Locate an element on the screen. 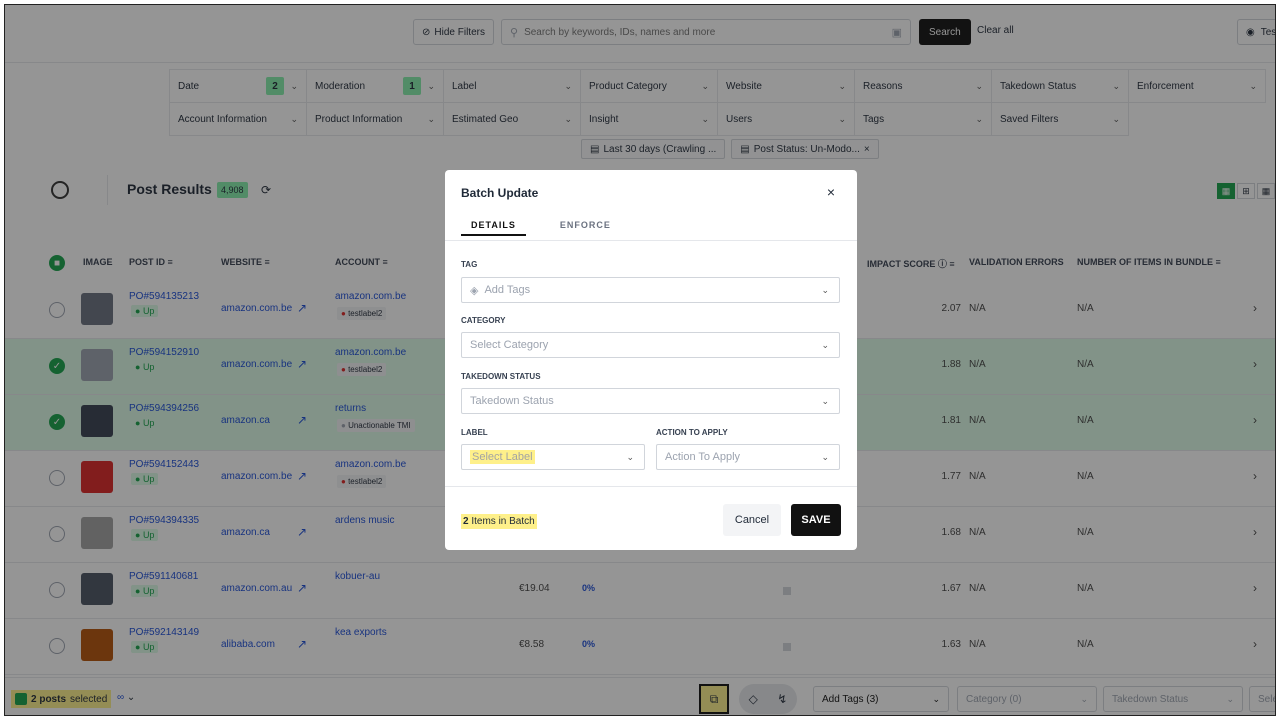 The width and height of the screenshot is (1280, 720). batch-count: 2 Items in Batch is located at coordinates (499, 521).